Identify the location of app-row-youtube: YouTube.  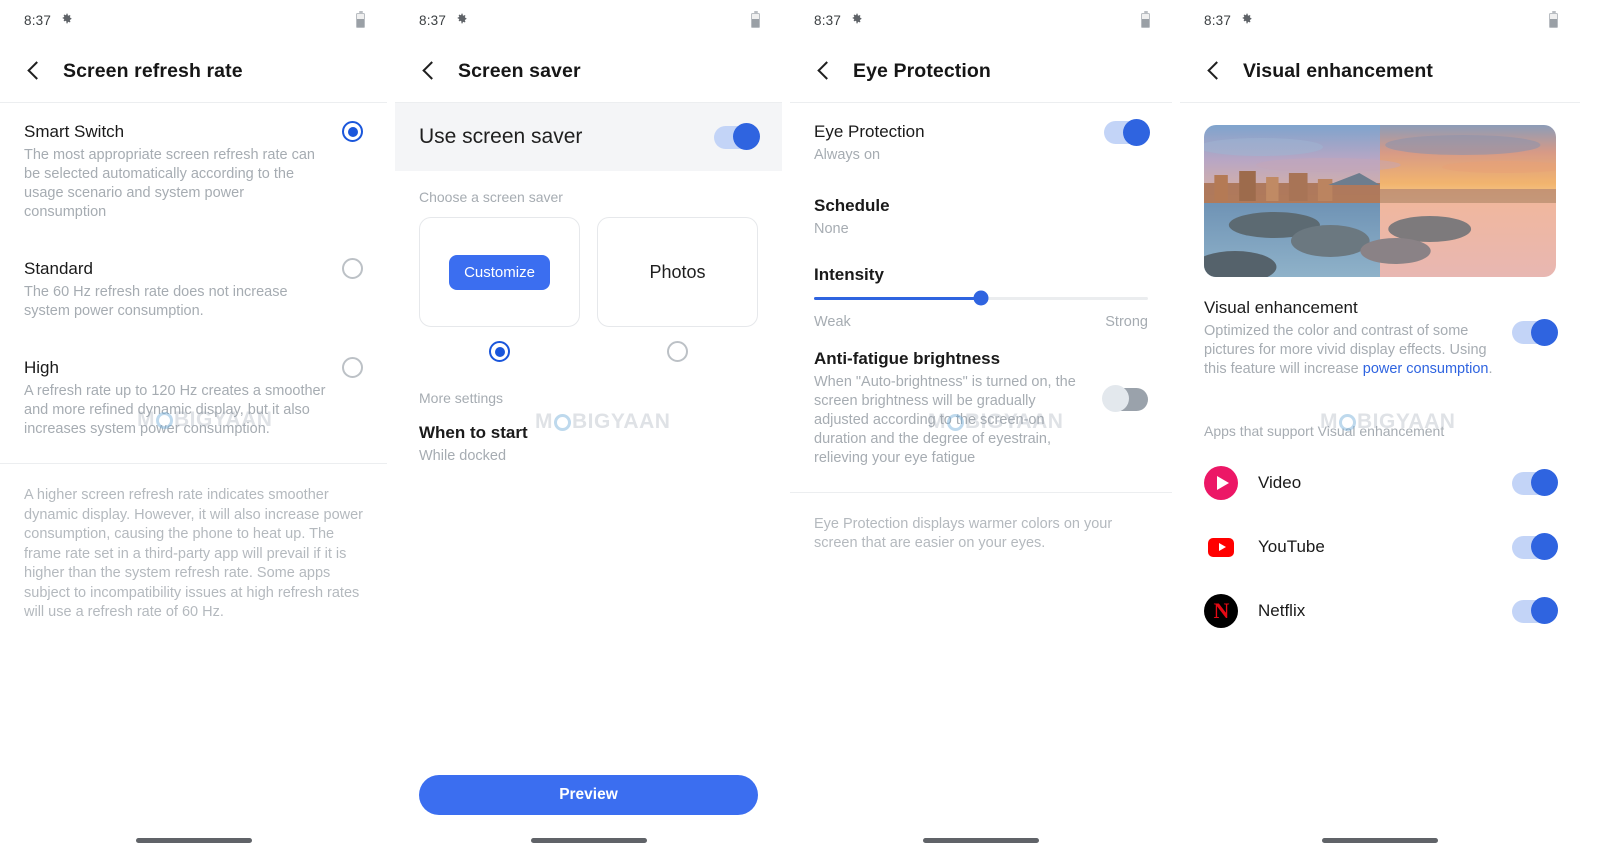
(1380, 547).